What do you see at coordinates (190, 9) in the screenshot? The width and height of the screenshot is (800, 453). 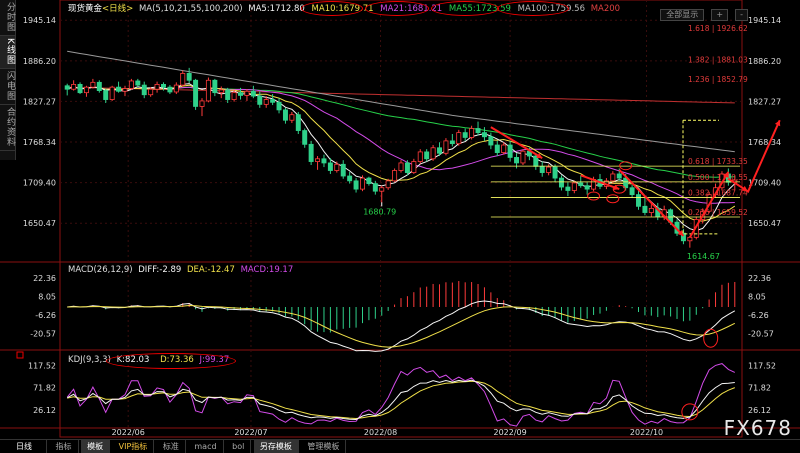 I see `ma-params: MA(5,10,21,55,100,200)` at bounding box center [190, 9].